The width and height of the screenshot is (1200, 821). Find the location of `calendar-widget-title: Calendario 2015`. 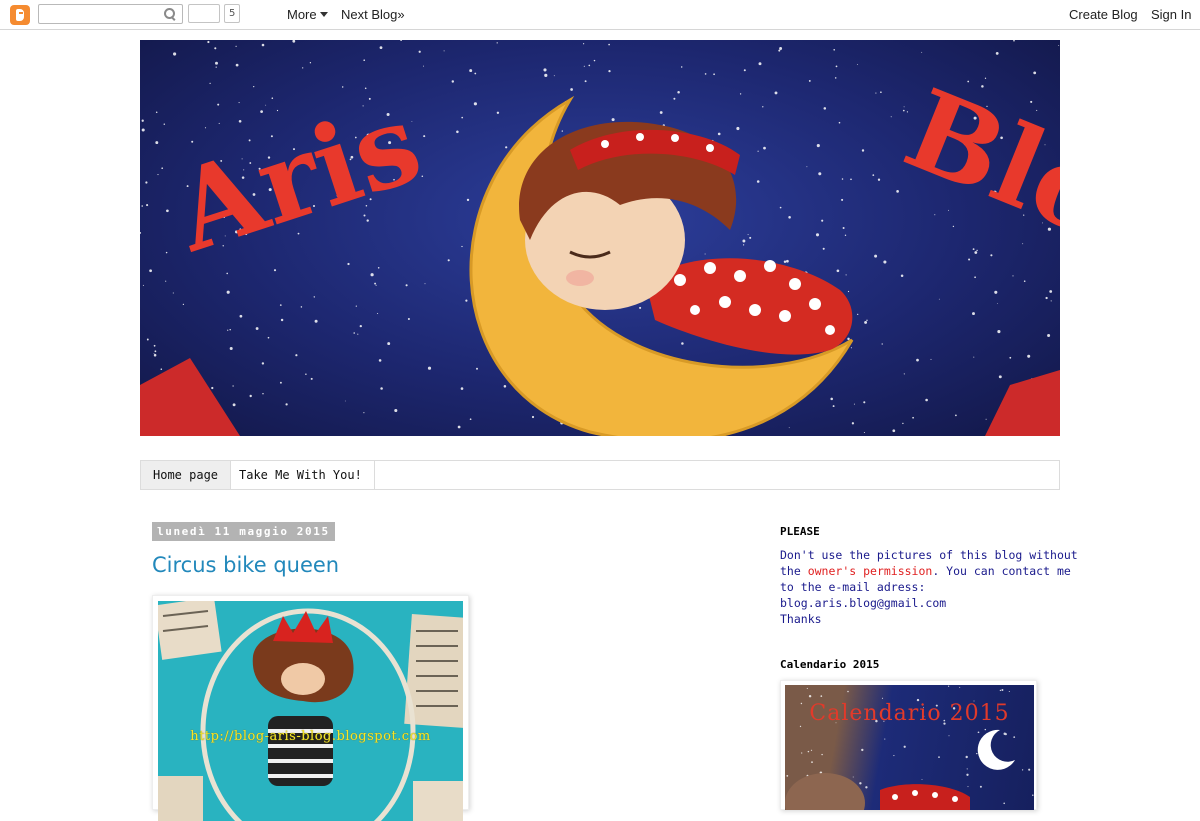

calendar-widget-title: Calendario 2015 is located at coordinates (830, 664).